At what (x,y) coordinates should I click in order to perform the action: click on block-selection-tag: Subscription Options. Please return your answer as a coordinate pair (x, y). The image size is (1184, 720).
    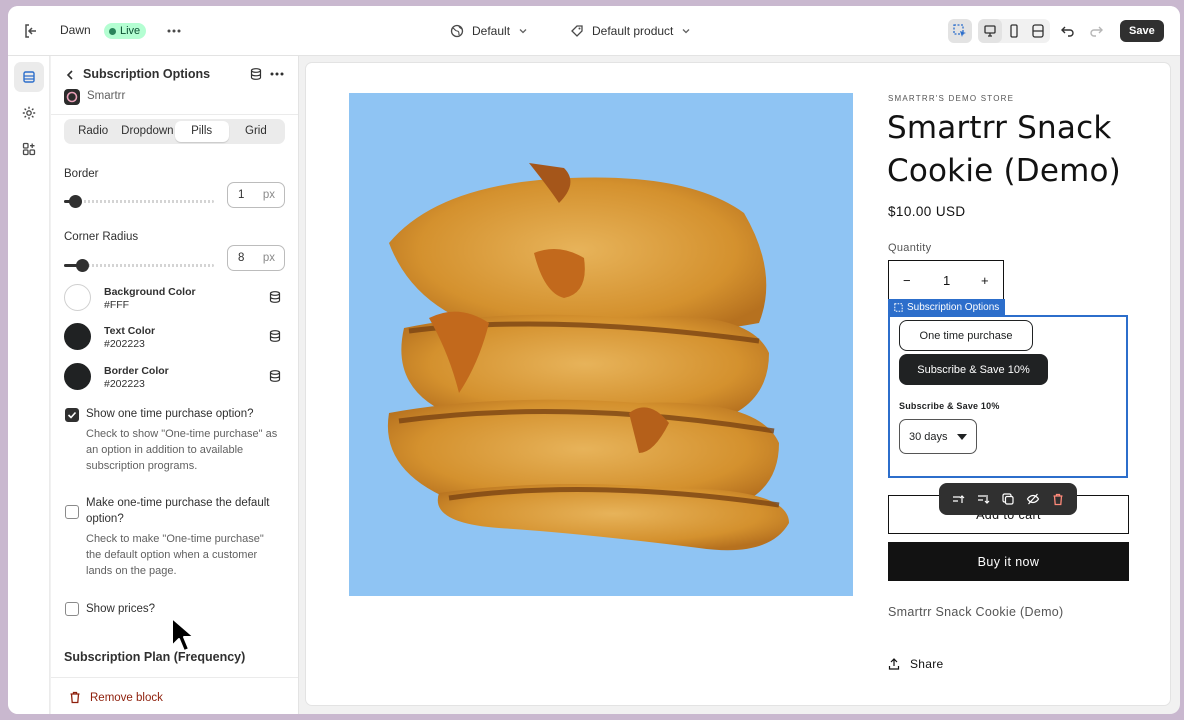
    Looking at the image, I should click on (947, 307).